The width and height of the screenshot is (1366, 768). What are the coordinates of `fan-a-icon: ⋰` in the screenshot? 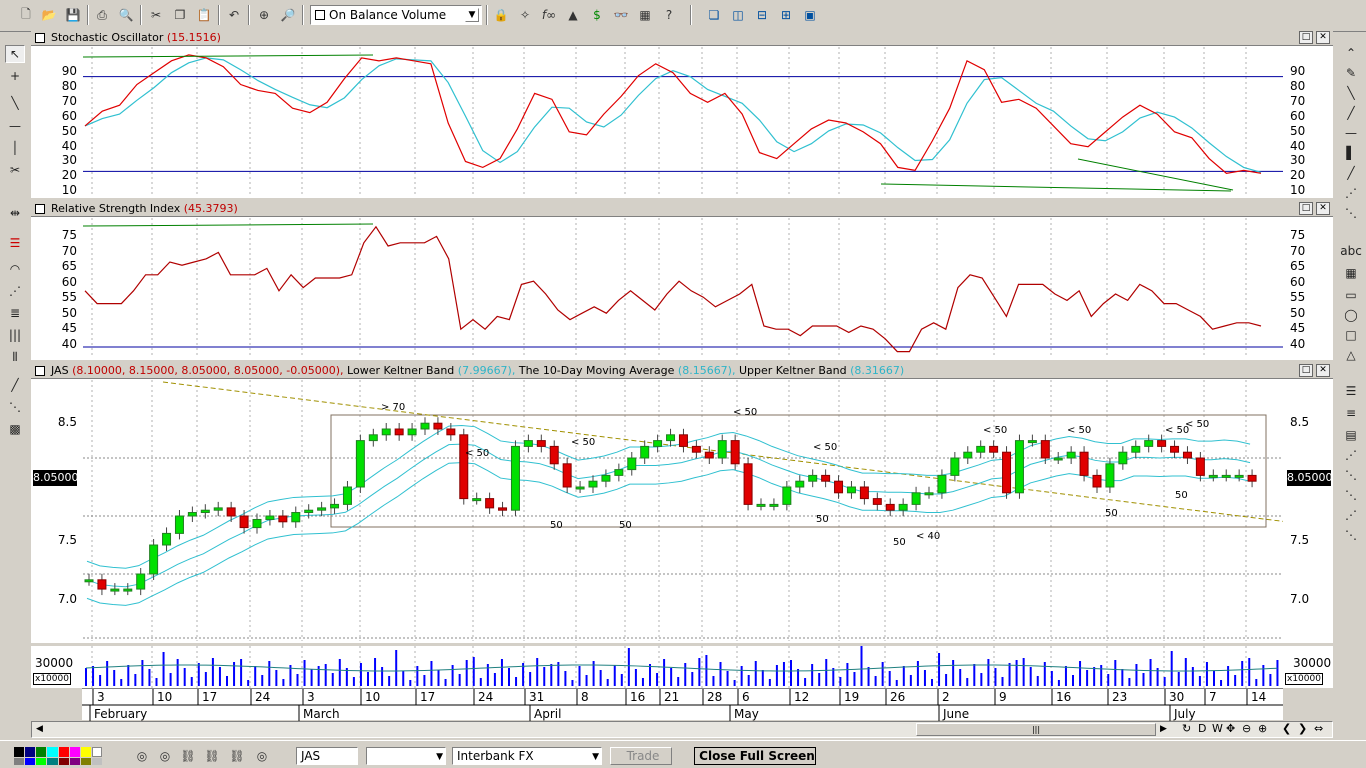 It's located at (1351, 193).